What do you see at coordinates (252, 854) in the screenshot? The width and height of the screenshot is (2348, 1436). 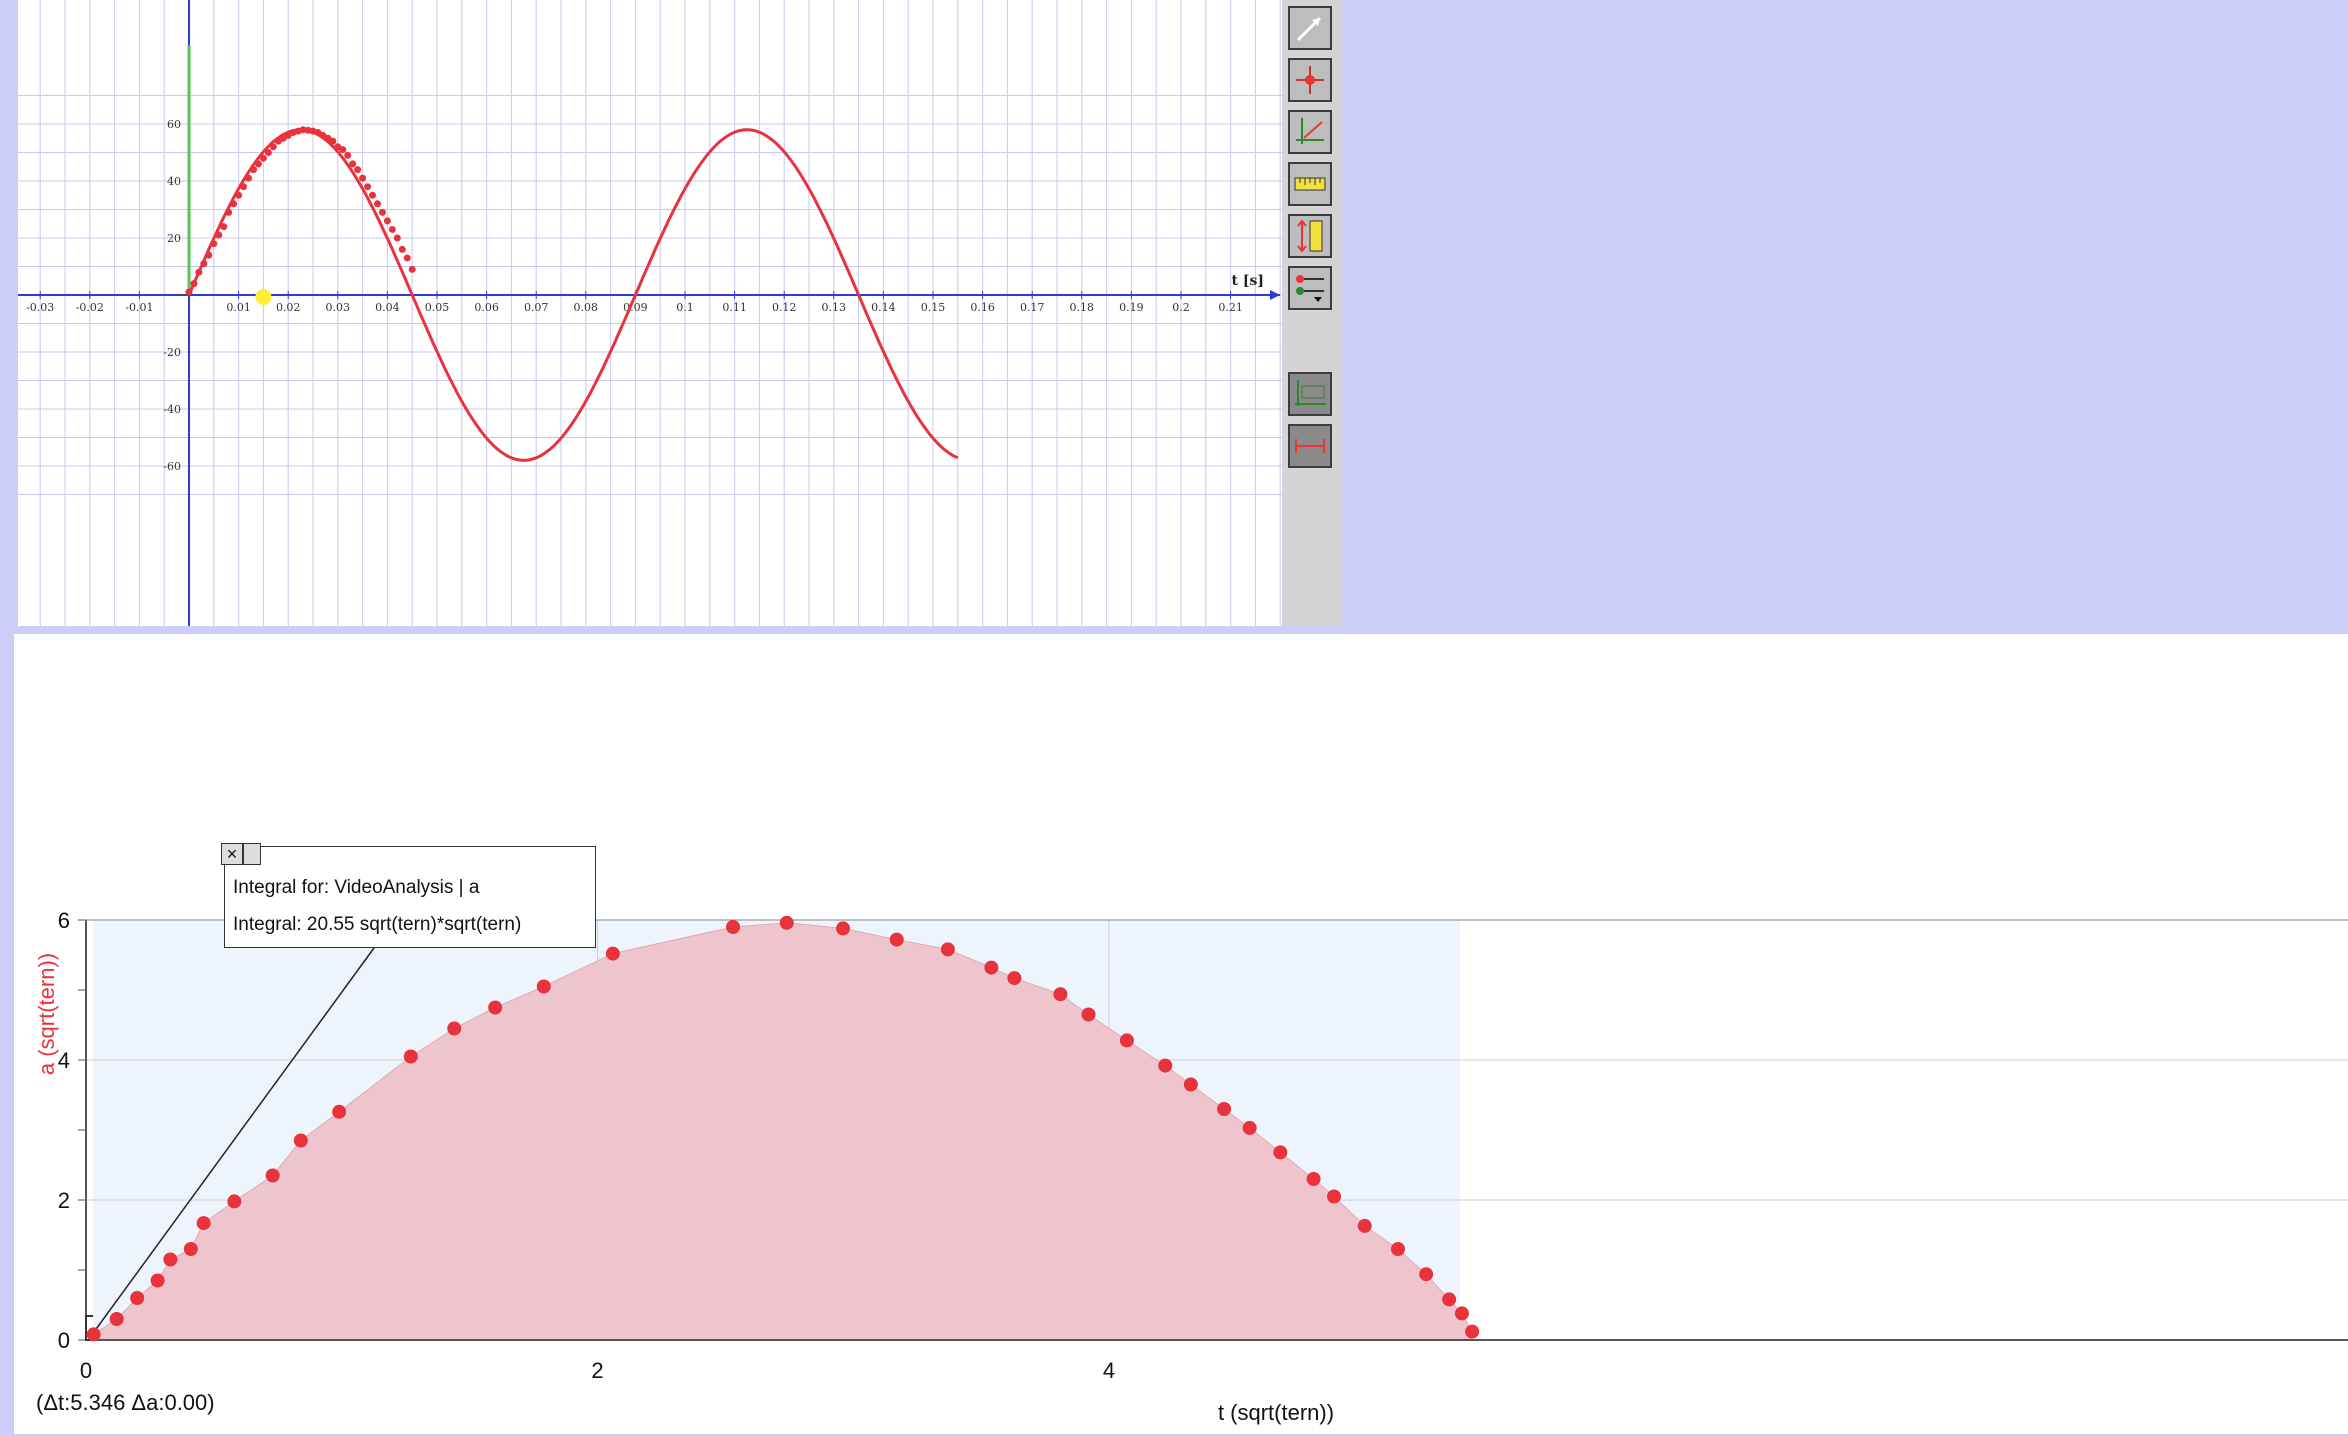 I see `minimize-icon` at bounding box center [252, 854].